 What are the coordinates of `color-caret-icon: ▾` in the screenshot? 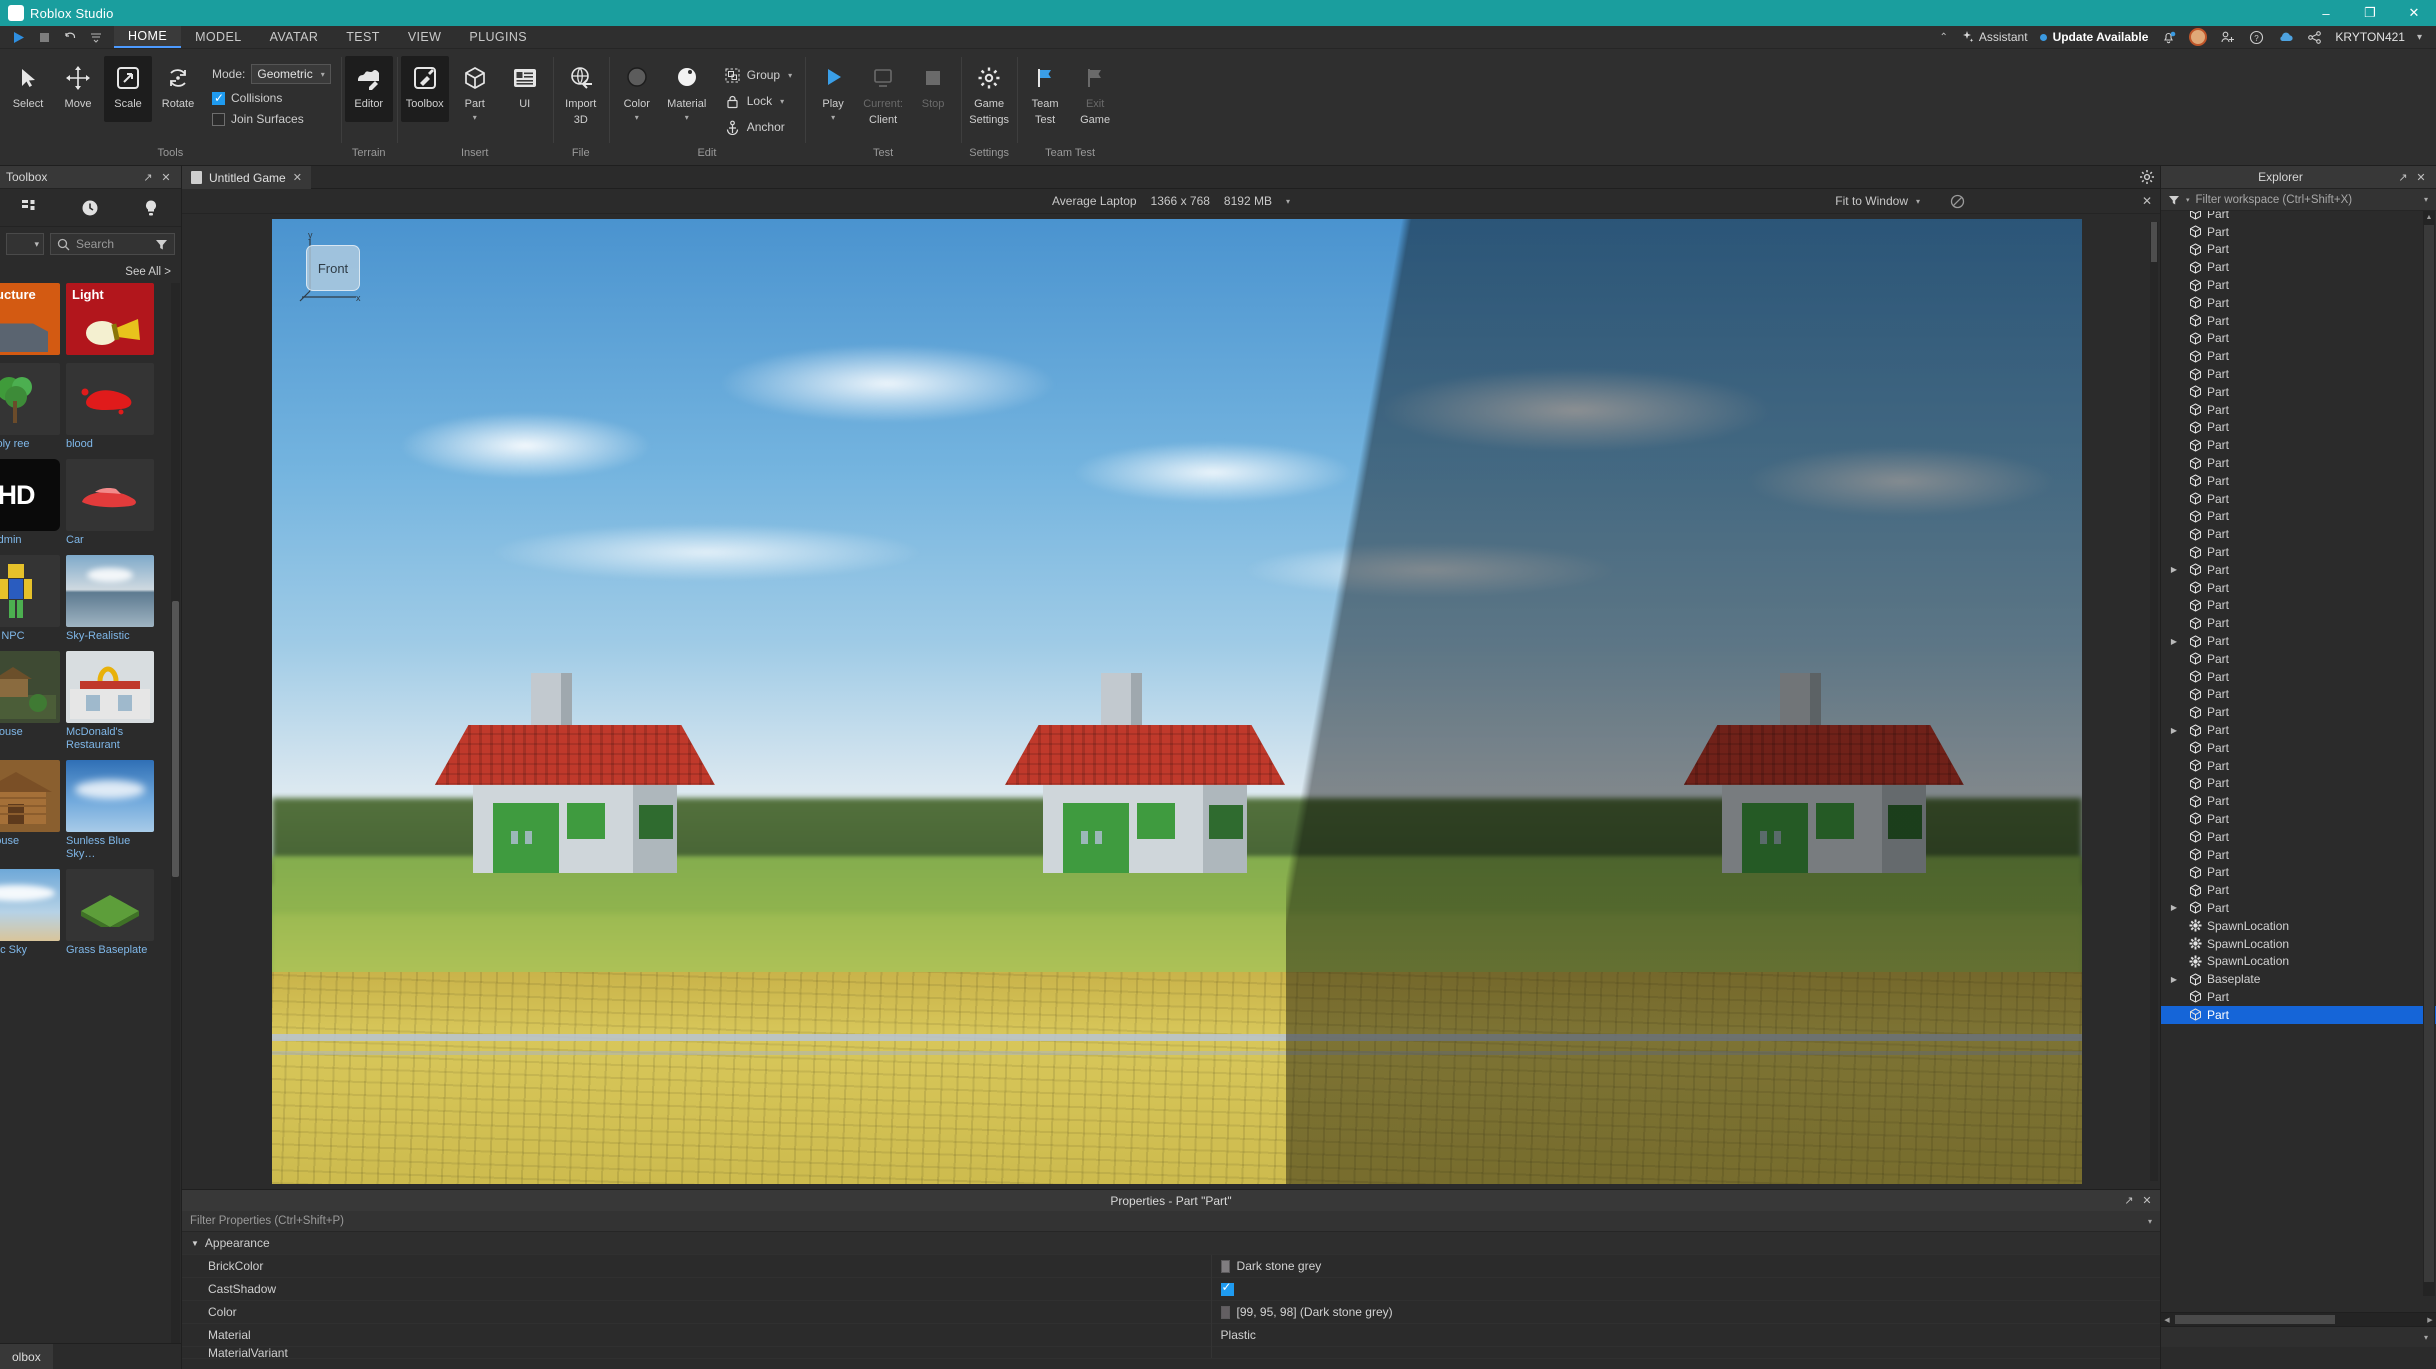 It's located at (637, 118).